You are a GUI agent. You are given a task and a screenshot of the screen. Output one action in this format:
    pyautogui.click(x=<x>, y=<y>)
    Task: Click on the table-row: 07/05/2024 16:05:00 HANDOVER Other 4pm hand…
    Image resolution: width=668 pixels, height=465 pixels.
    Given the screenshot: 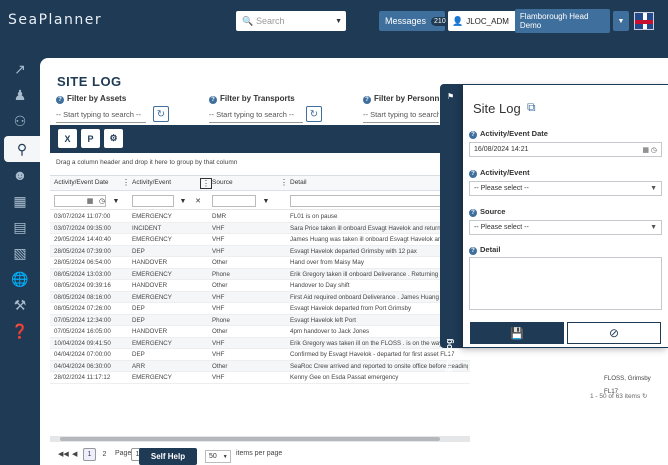 What is the action you would take?
    pyautogui.click(x=260, y=332)
    